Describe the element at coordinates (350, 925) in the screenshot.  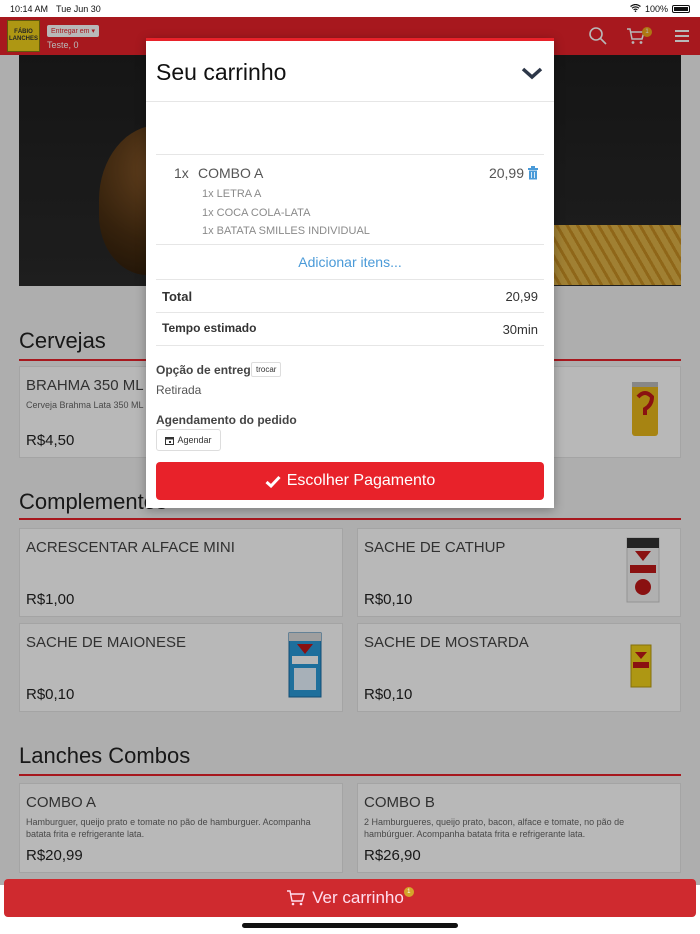
I see `home-indicator` at that location.